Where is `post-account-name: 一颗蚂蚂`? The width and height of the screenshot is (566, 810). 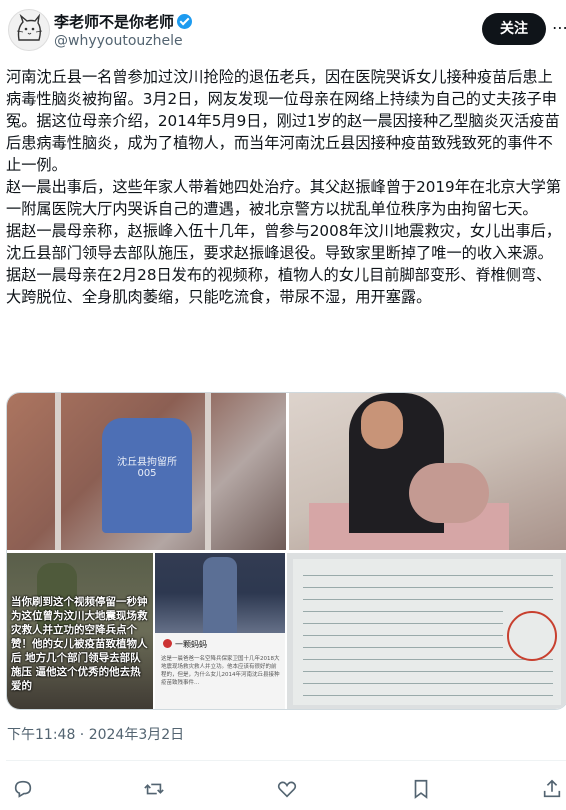 post-account-name: 一颗蚂蚂 is located at coordinates (191, 644).